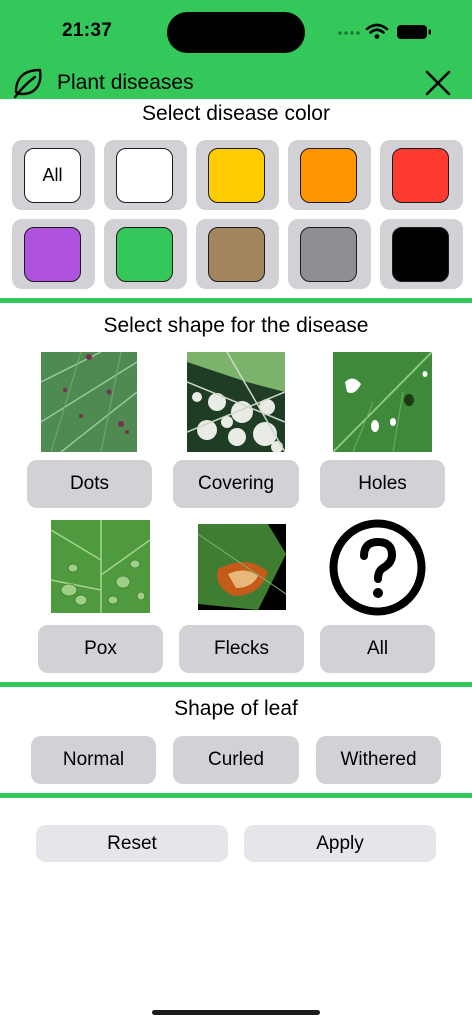 Image resolution: width=472 pixels, height=1024 pixels. What do you see at coordinates (132, 843) in the screenshot?
I see `reset-button: Reset` at bounding box center [132, 843].